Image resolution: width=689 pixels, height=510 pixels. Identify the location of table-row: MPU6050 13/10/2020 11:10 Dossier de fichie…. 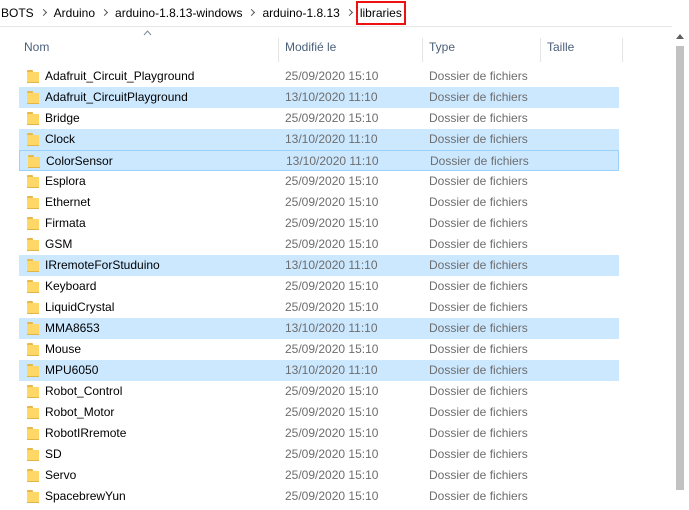
(319, 370).